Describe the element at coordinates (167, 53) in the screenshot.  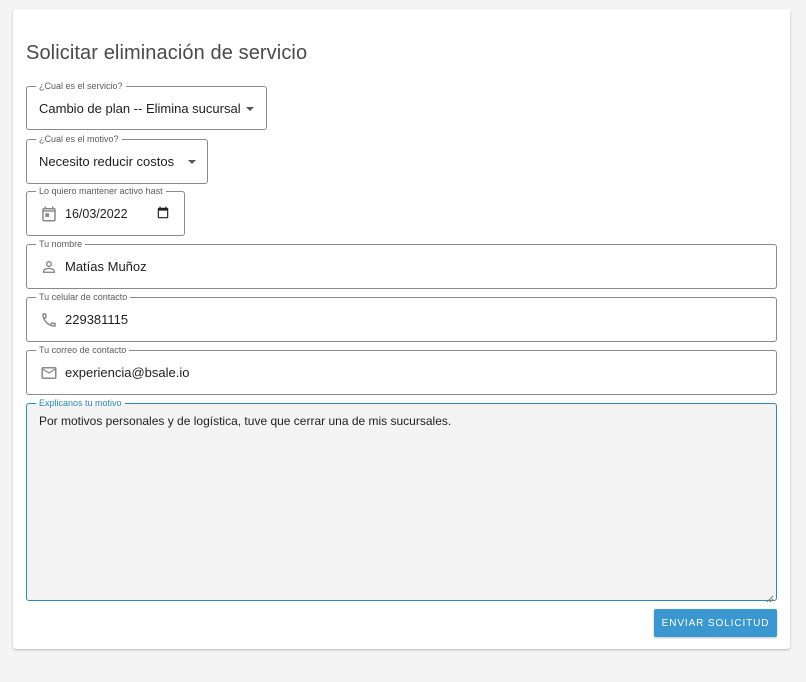
I see `page-title: Solicitar eliminación de servicio` at that location.